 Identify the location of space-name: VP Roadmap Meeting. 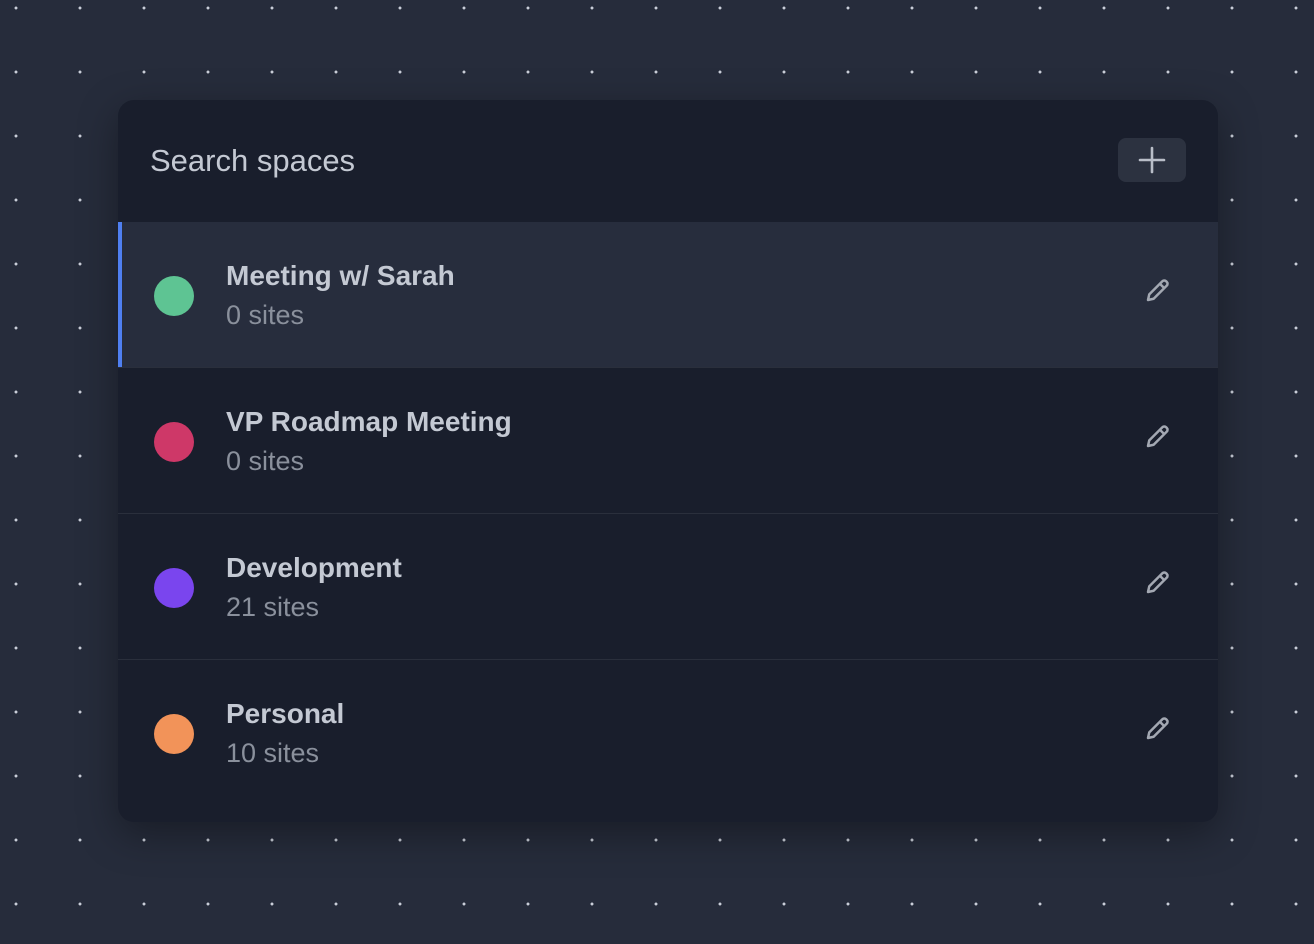
(369, 421).